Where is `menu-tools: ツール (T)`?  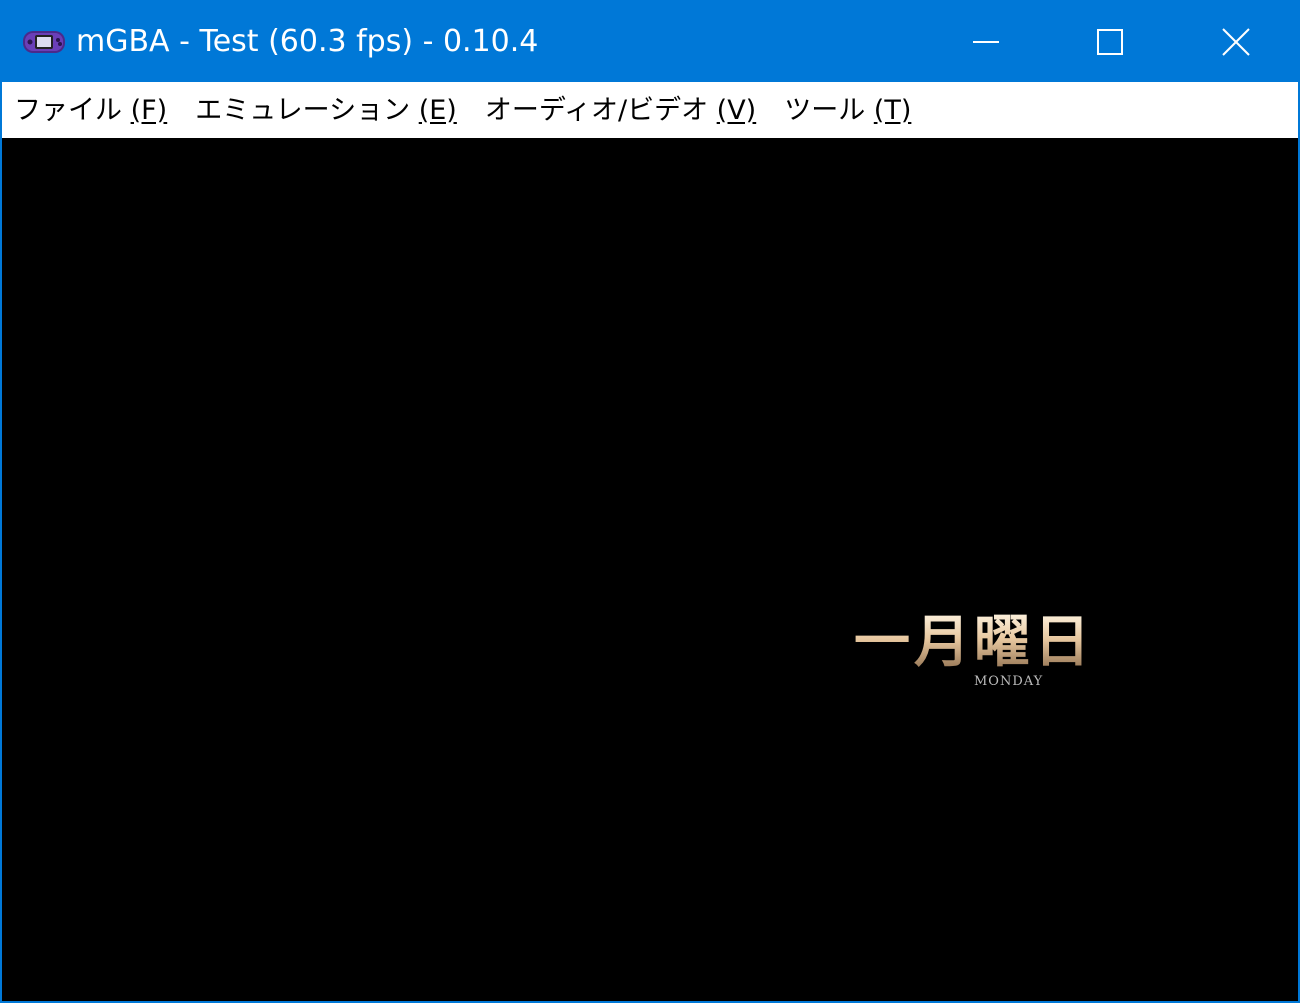 menu-tools: ツール (T) is located at coordinates (847, 110).